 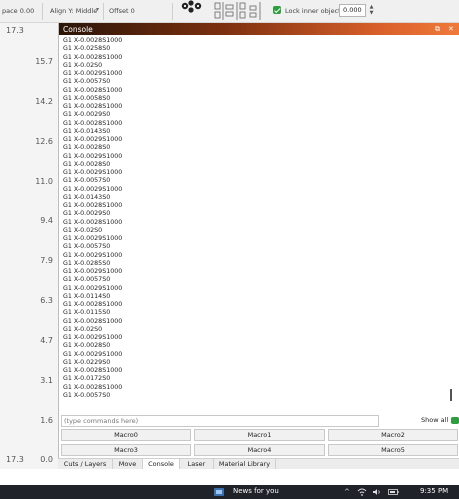 I want to click on space-field: pace 0.00, so click(x=18, y=11).